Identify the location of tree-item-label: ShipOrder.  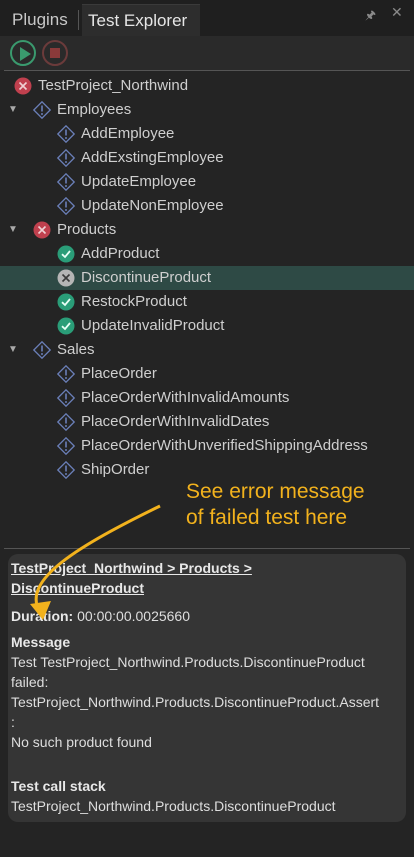
(115, 469).